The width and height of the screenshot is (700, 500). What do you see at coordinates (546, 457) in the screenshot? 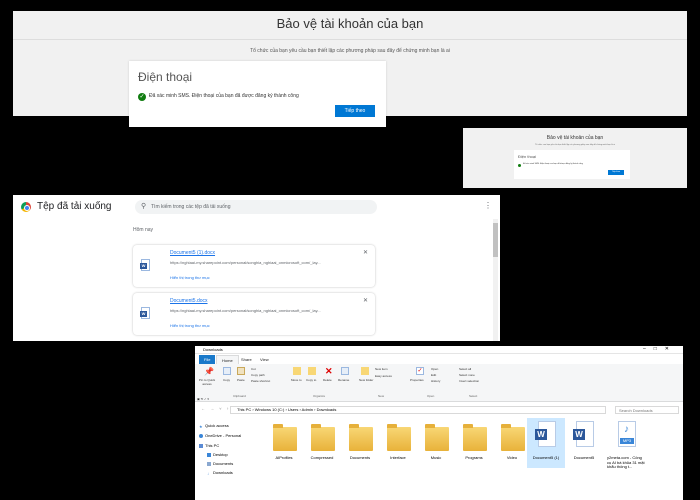
I see `file-label: Document5 (1)` at bounding box center [546, 457].